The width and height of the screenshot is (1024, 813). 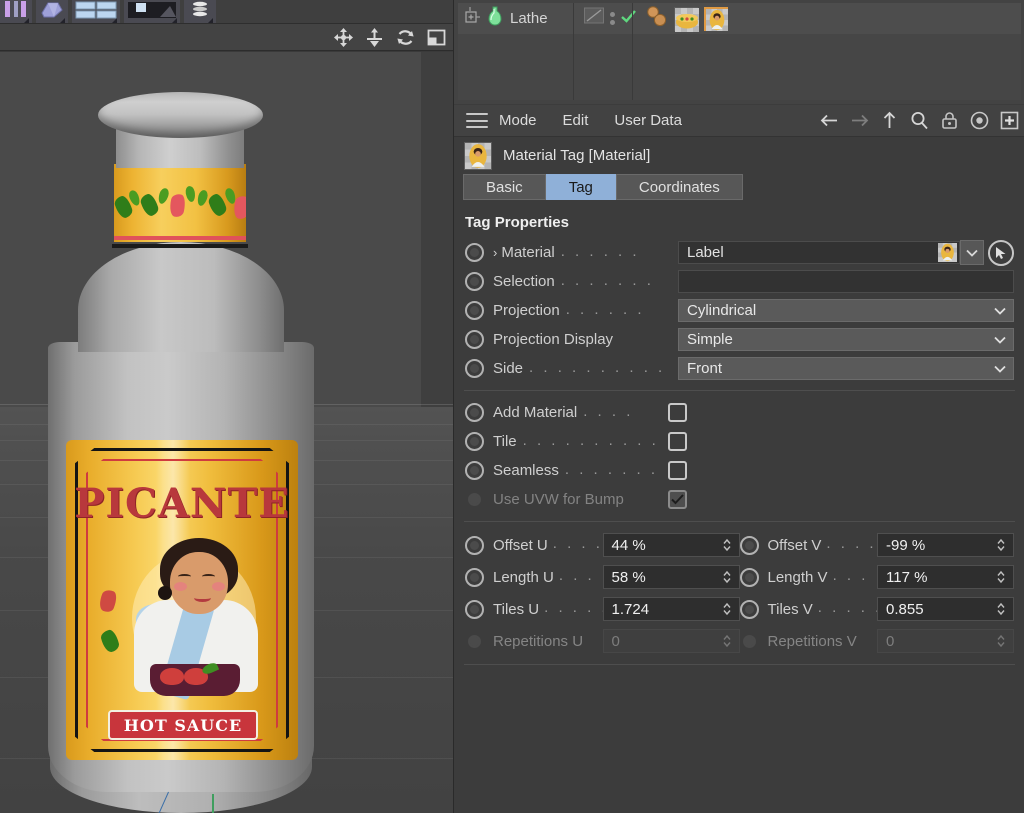 I want to click on label-texture-tag-icon, so click(x=716, y=18).